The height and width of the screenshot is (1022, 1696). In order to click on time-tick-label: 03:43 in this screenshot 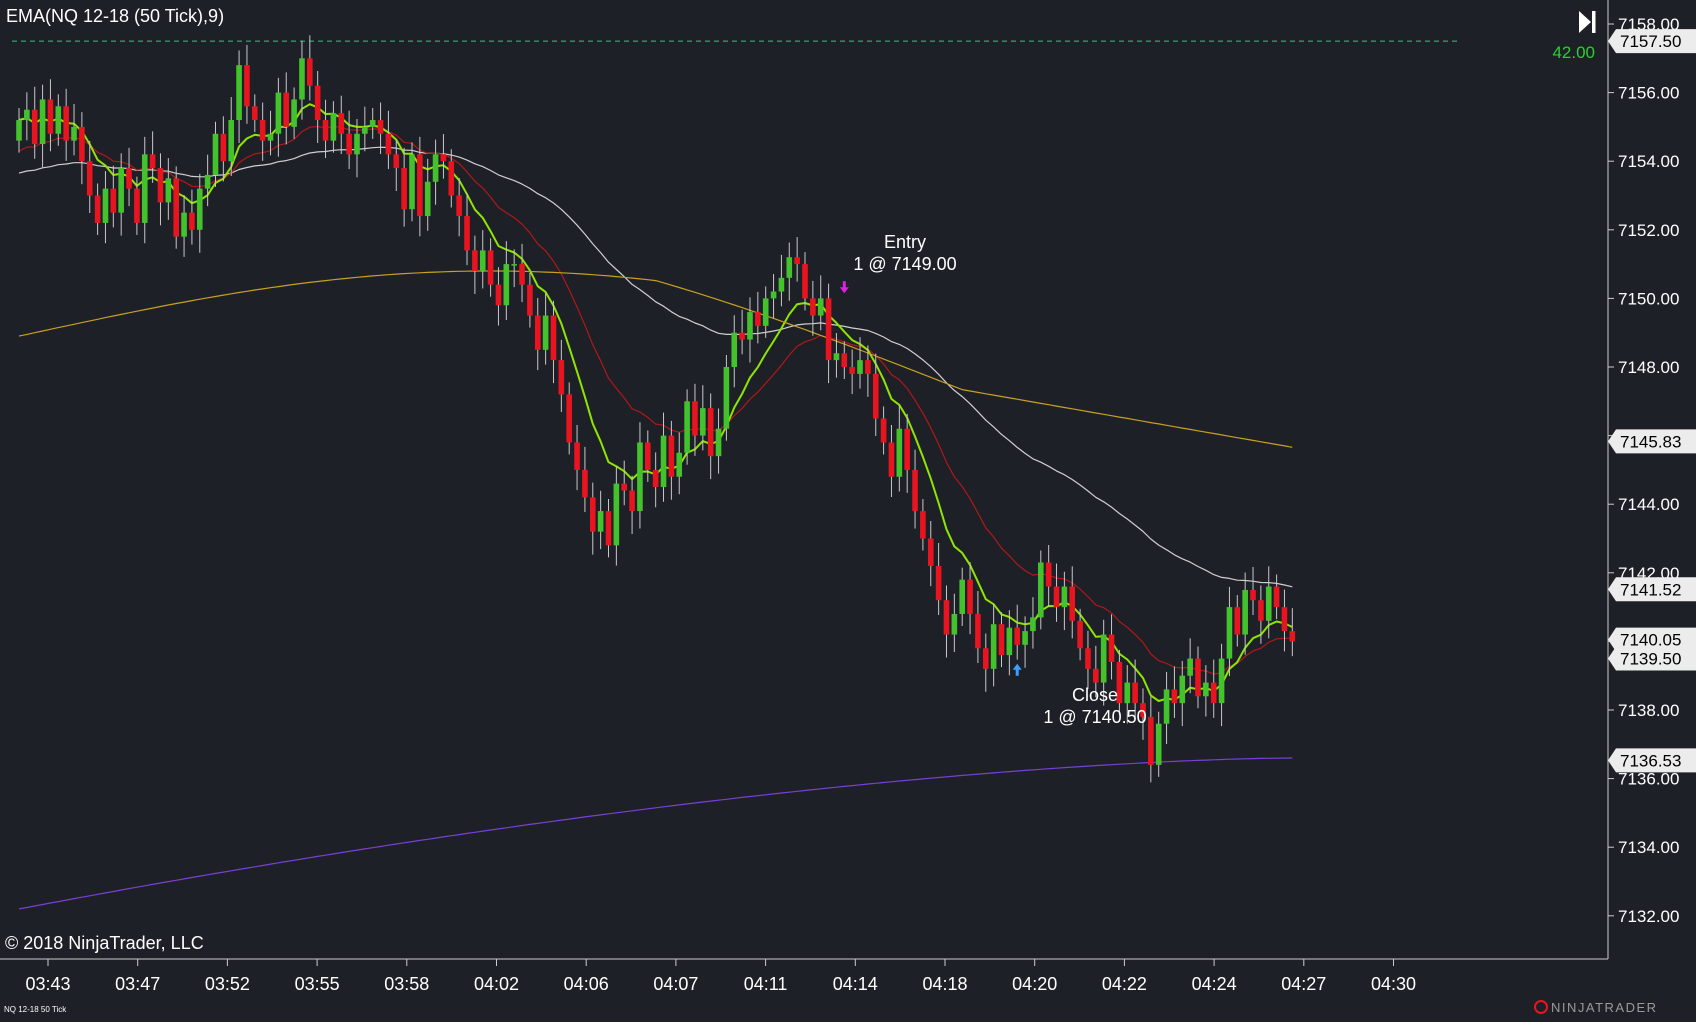, I will do `click(47, 984)`.